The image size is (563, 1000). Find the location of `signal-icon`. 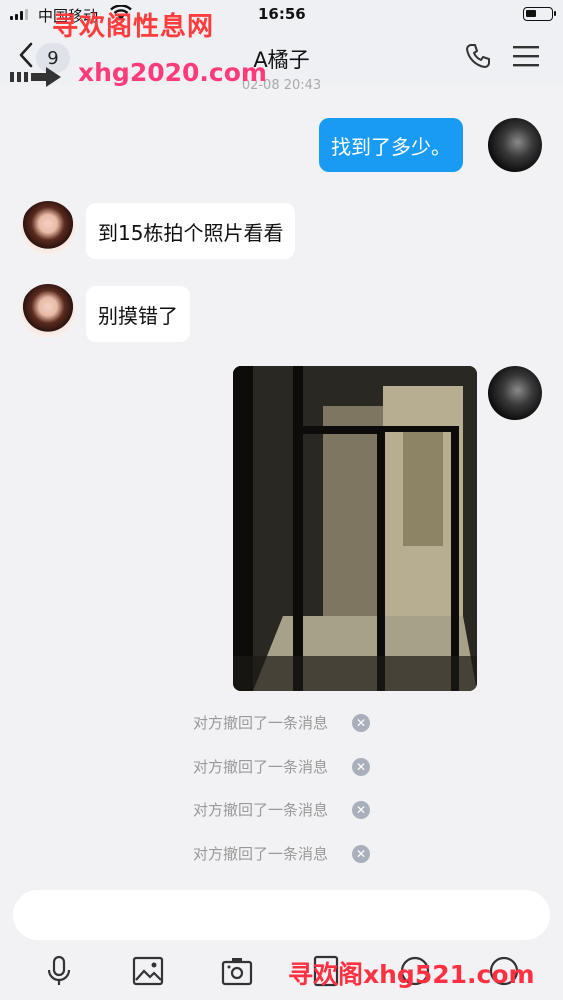

signal-icon is located at coordinates (19, 14).